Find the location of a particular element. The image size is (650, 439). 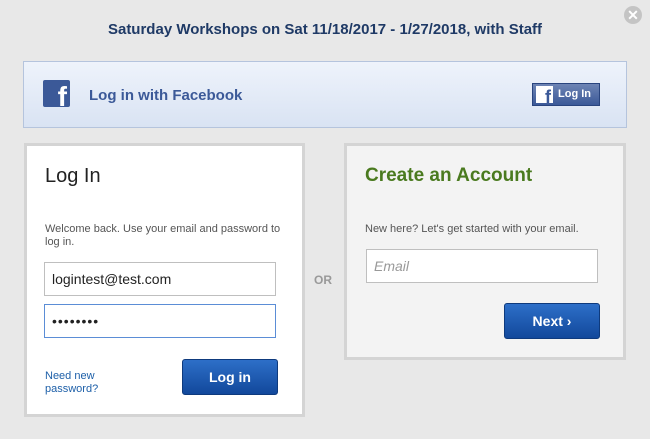

facebook-login-button: f Log In is located at coordinates (566, 94).